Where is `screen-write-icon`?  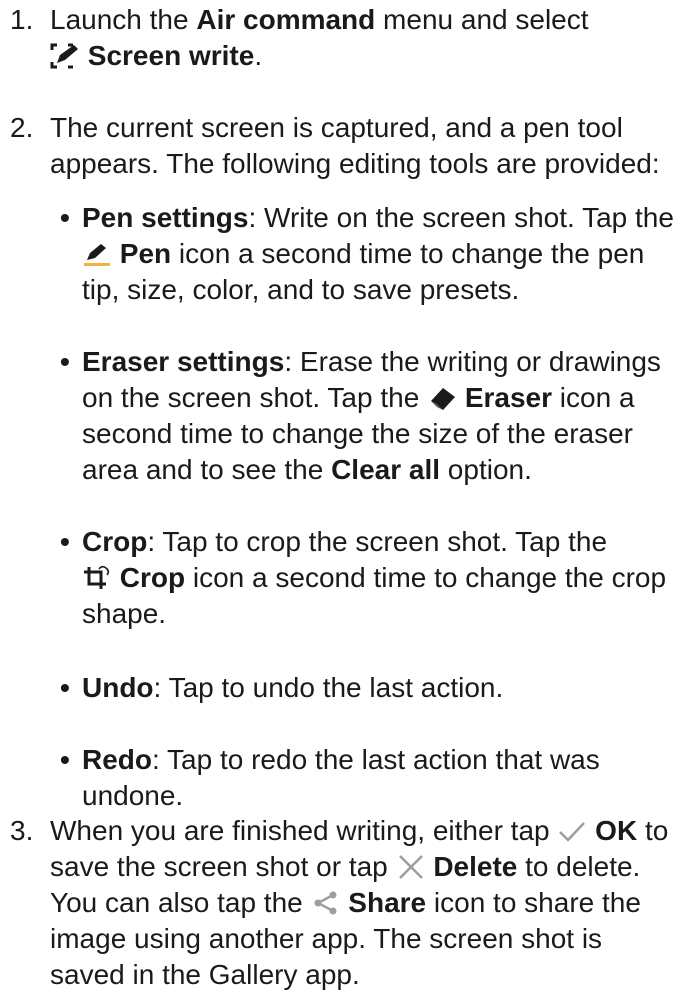
screen-write-icon is located at coordinates (65, 56).